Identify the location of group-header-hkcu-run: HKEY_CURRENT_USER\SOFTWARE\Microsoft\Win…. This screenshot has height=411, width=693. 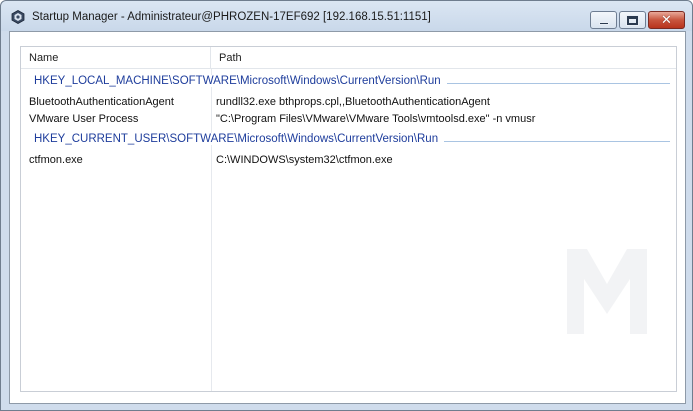
(348, 141).